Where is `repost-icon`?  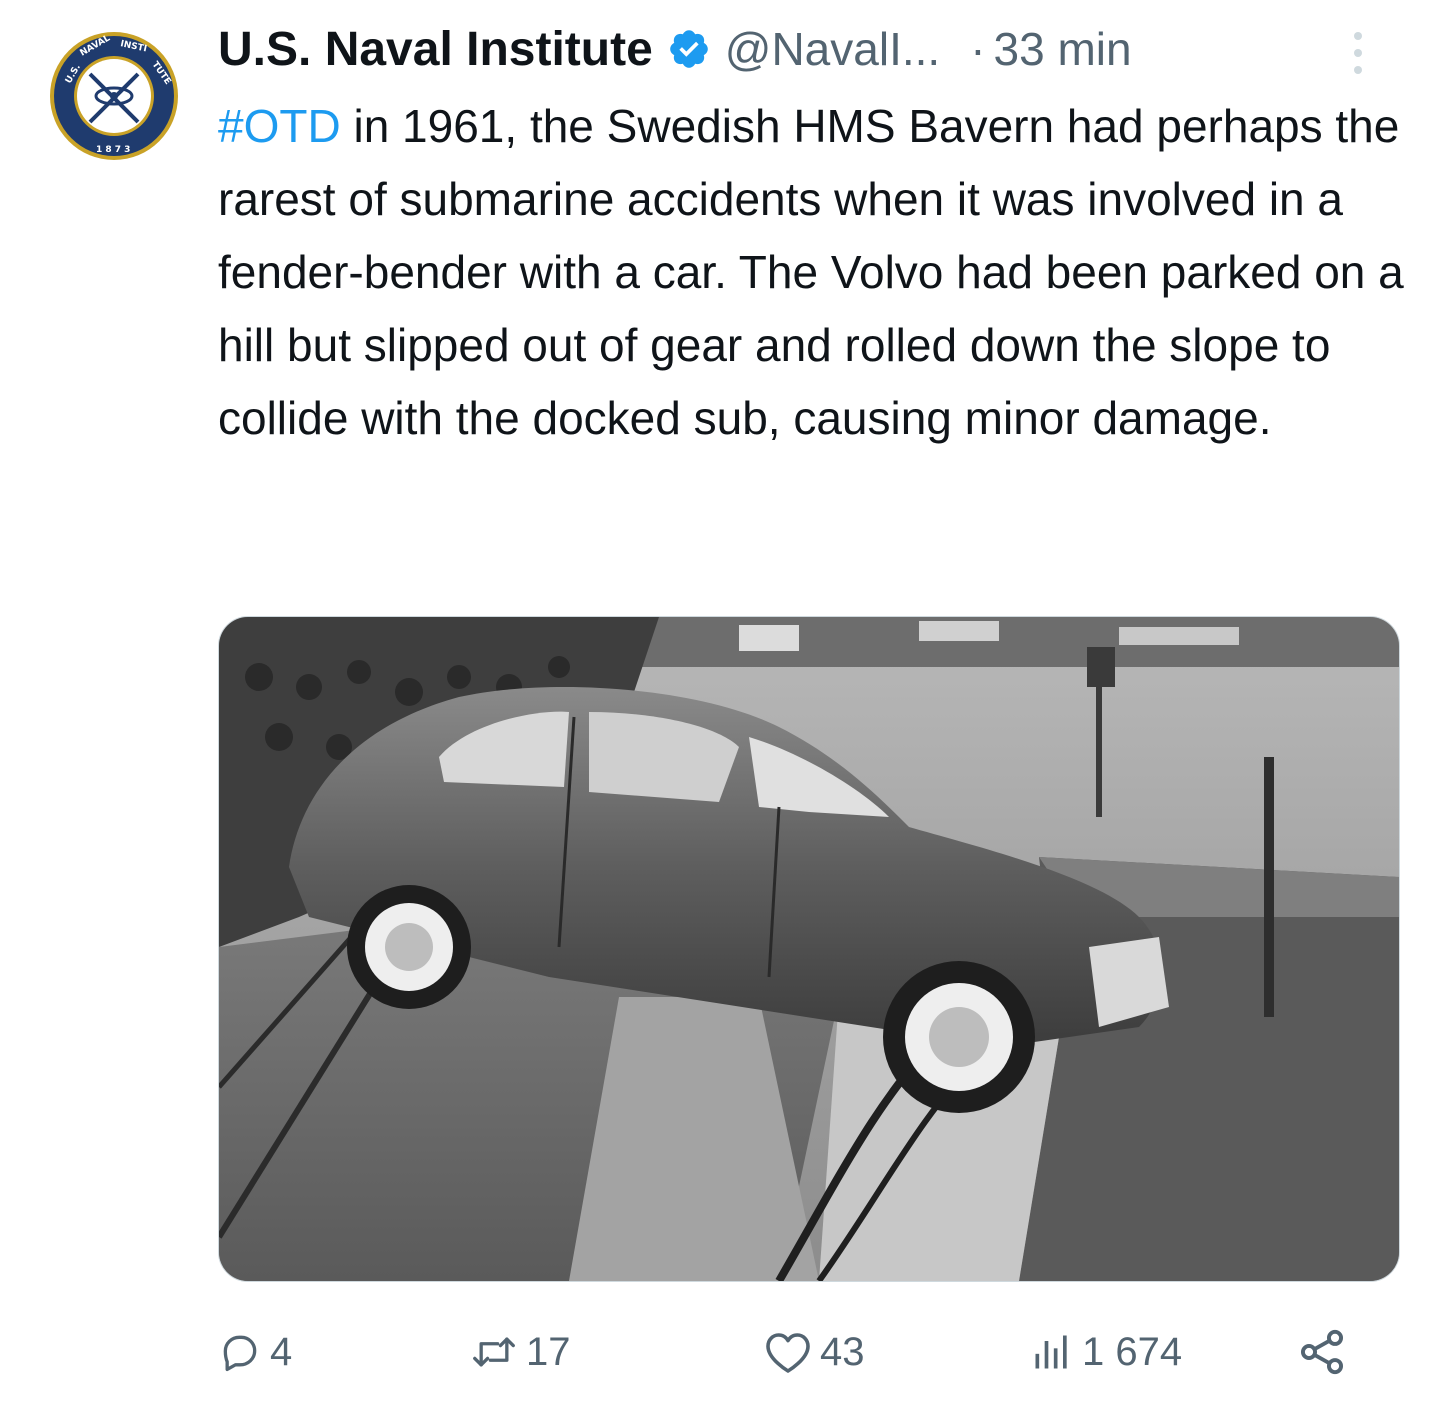
repost-icon is located at coordinates (494, 1352).